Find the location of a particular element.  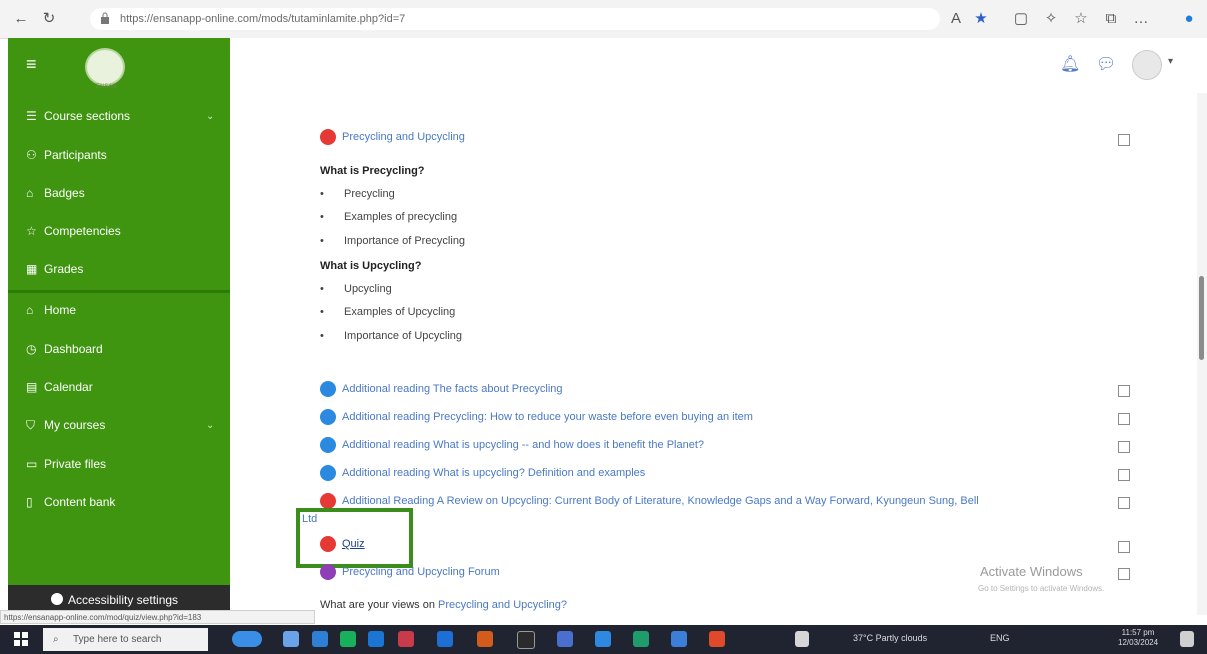

lesson-link: Precycling and Upcycling is located at coordinates (392, 137).